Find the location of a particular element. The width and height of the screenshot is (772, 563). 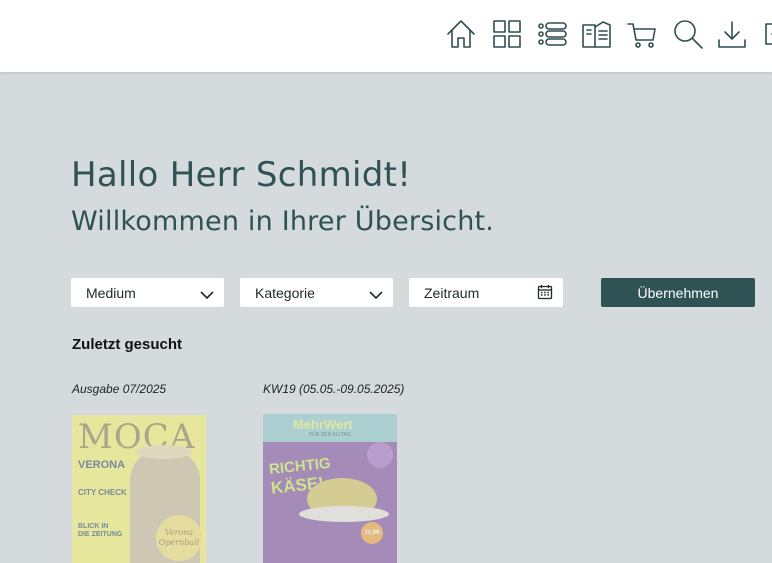

cover-line: DIE ZEITUNG is located at coordinates (100, 534).